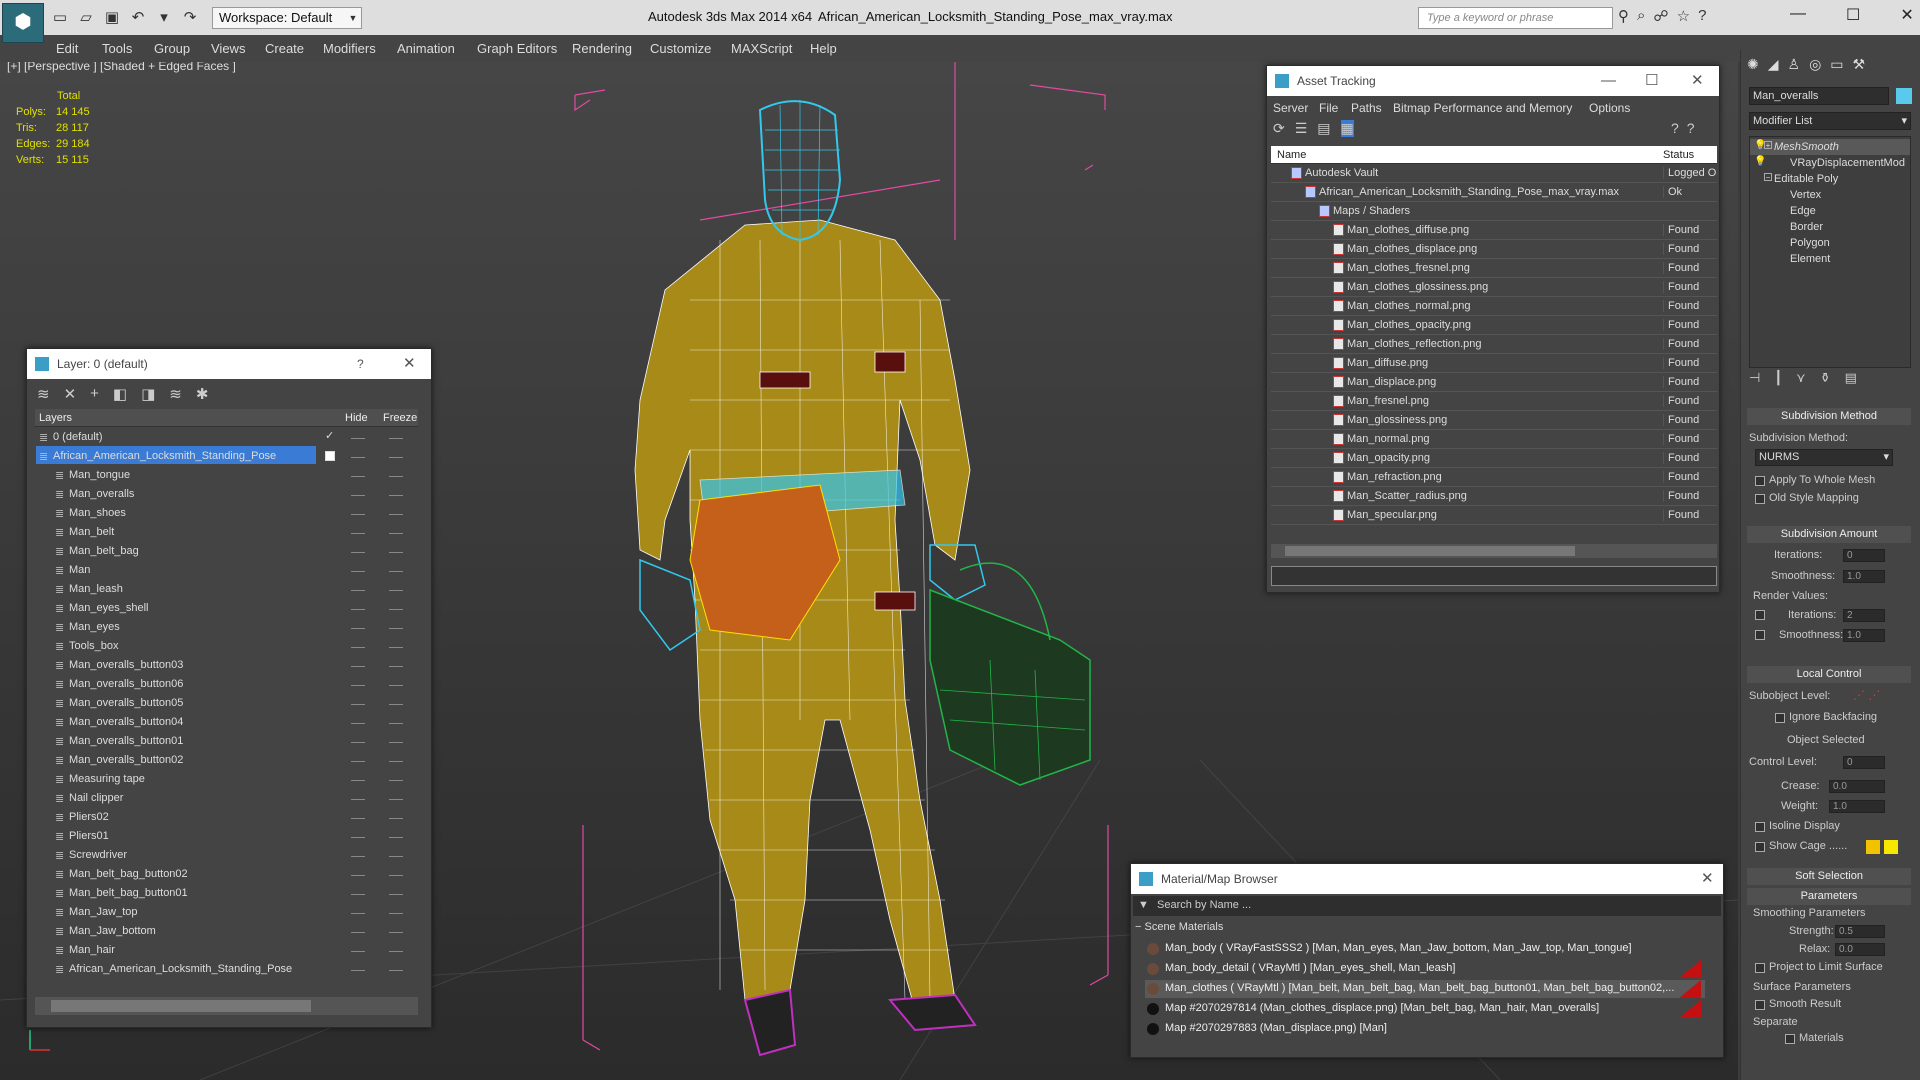  What do you see at coordinates (1494, 382) in the screenshot?
I see `asset-row: Man_displace.png Found` at bounding box center [1494, 382].